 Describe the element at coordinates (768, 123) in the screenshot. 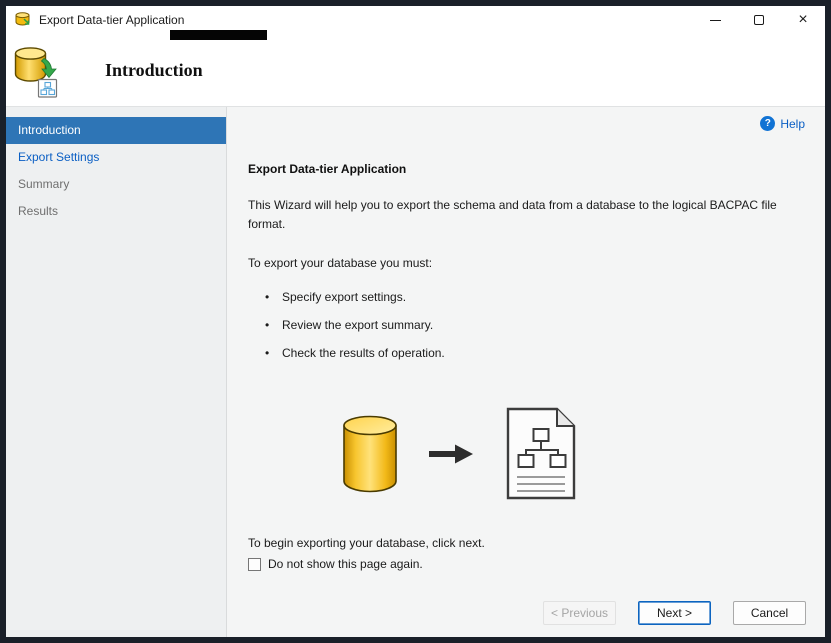

I see `help-icon: ?` at that location.